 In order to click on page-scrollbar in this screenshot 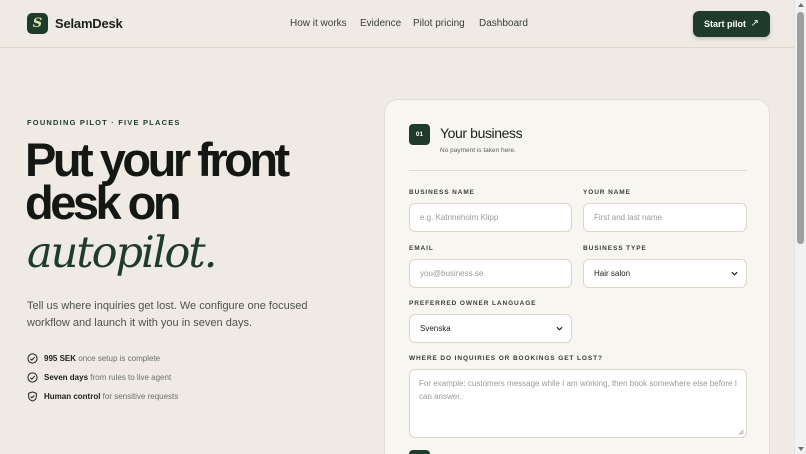, I will do `click(800, 227)`.